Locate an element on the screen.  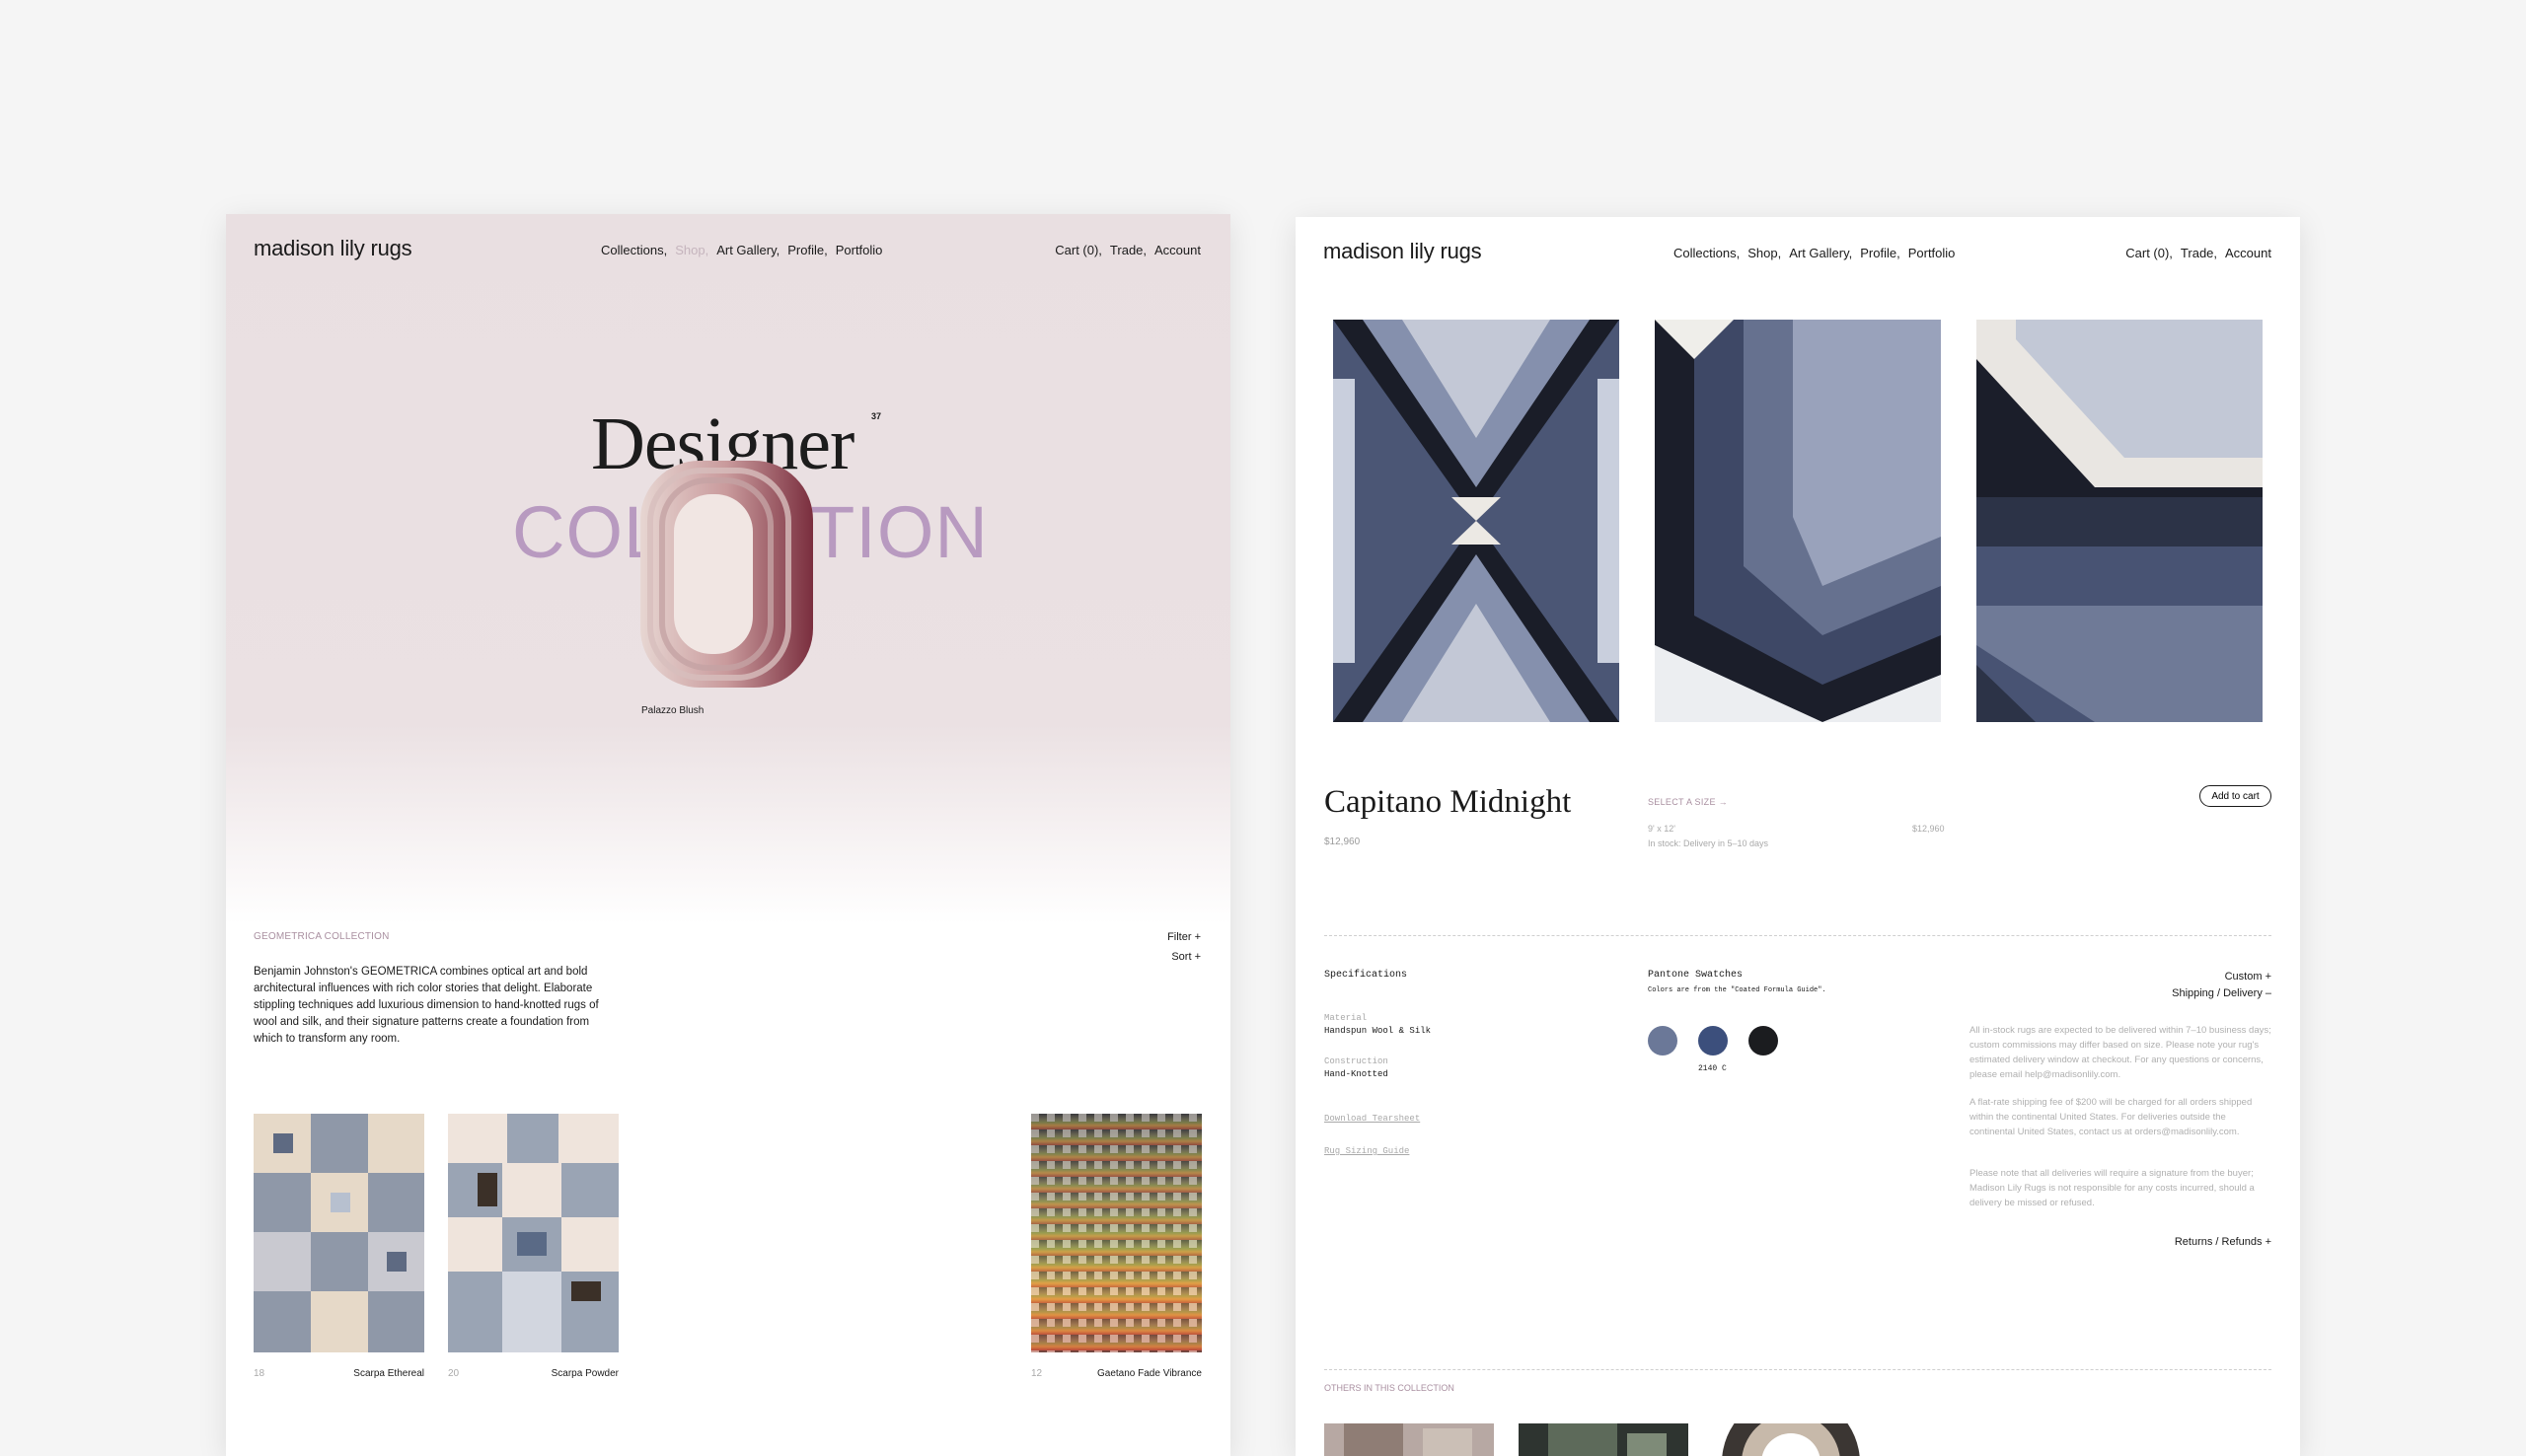
stock-status: In stock: Delivery in 5–10 days is located at coordinates (1708, 843).